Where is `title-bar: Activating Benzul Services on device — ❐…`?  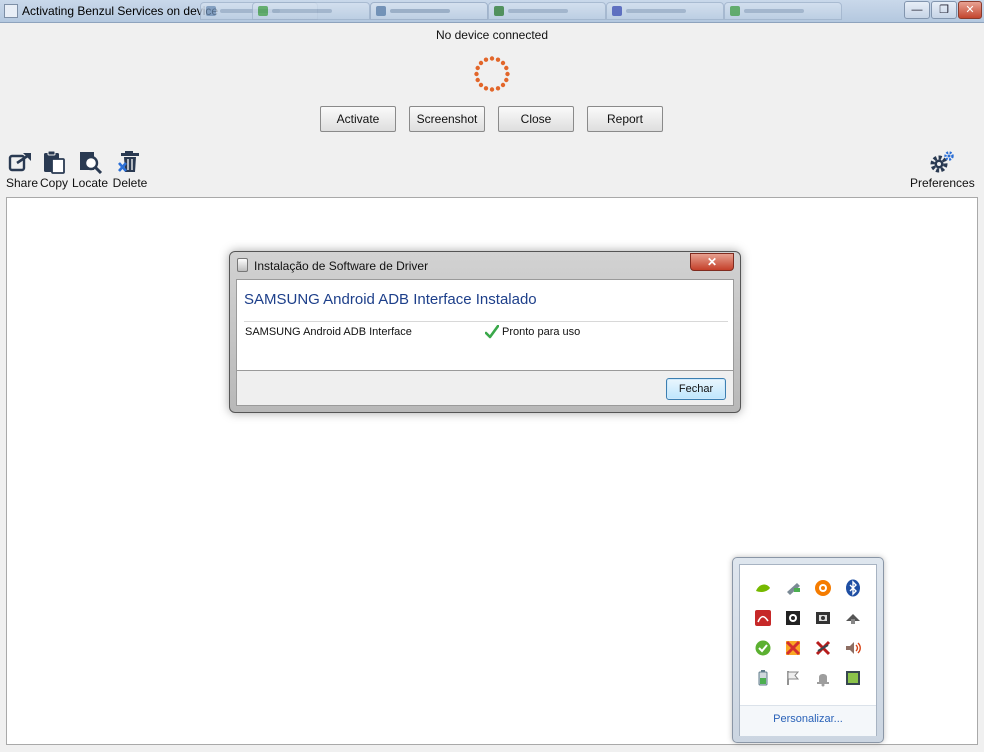 title-bar: Activating Benzul Services on device — ❐… is located at coordinates (492, 11).